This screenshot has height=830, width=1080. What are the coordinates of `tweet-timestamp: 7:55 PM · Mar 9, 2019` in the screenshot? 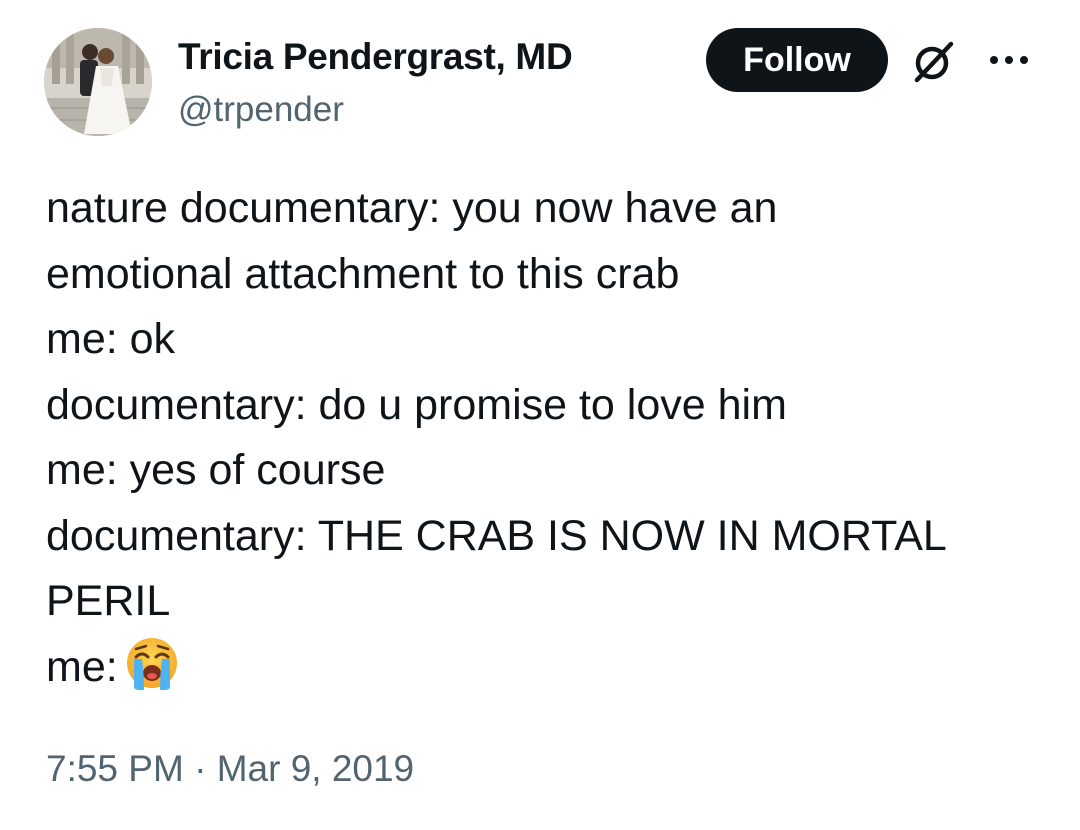 It's located at (230, 769).